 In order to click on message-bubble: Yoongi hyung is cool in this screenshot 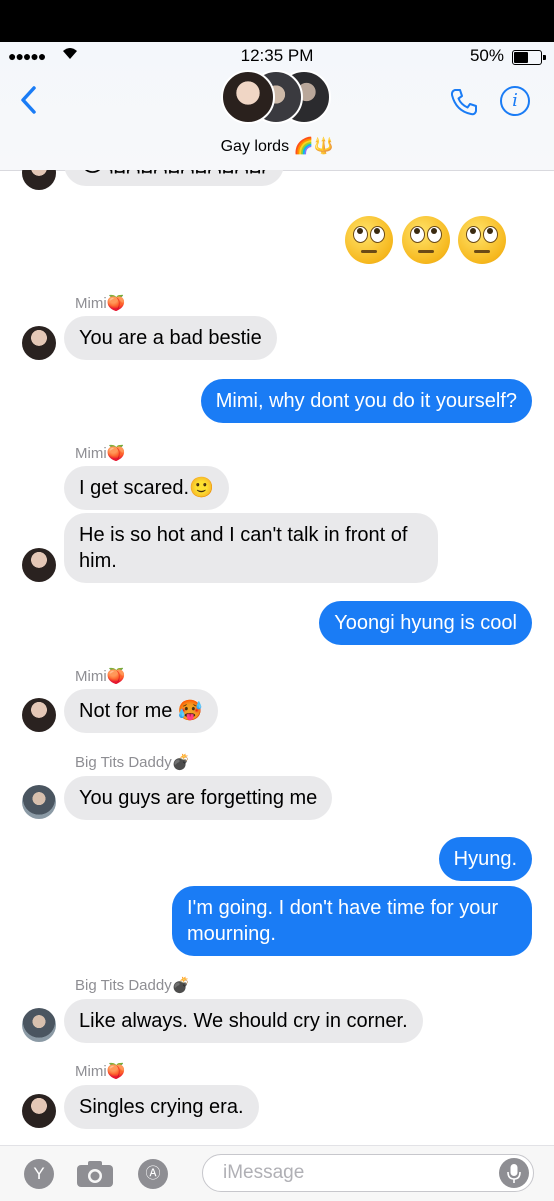, I will do `click(425, 623)`.